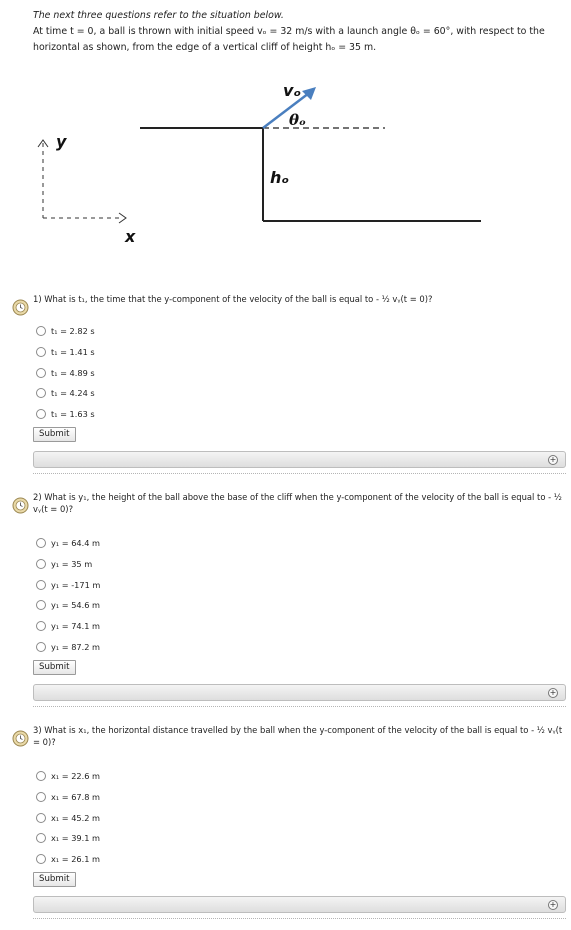 The image size is (571, 930). Describe the element at coordinates (73, 331) in the screenshot. I see `option-label: t₁ = 2.82 s` at that location.